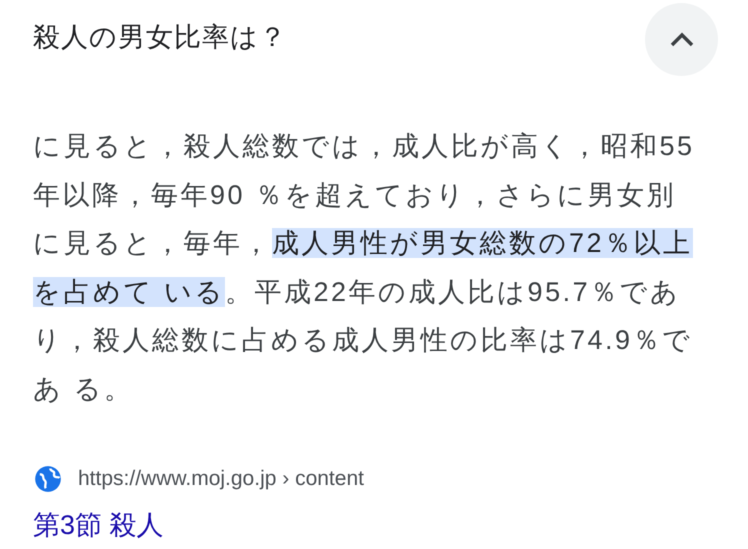 Image resolution: width=748 pixels, height=549 pixels. What do you see at coordinates (48, 478) in the screenshot?
I see `globe-icon` at bounding box center [48, 478].